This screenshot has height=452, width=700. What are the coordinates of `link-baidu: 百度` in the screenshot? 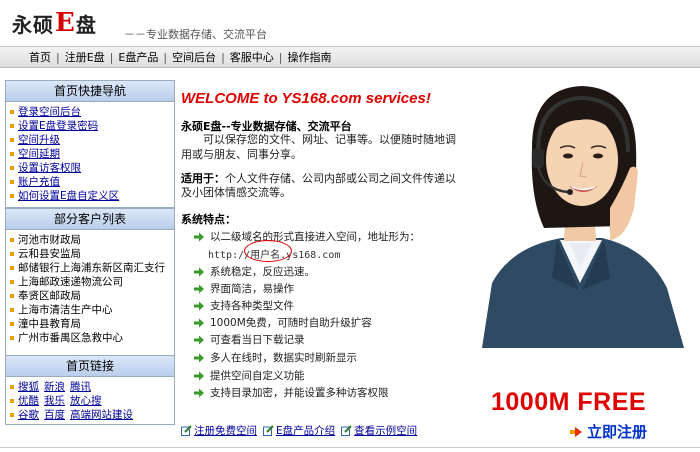 It's located at (54, 415).